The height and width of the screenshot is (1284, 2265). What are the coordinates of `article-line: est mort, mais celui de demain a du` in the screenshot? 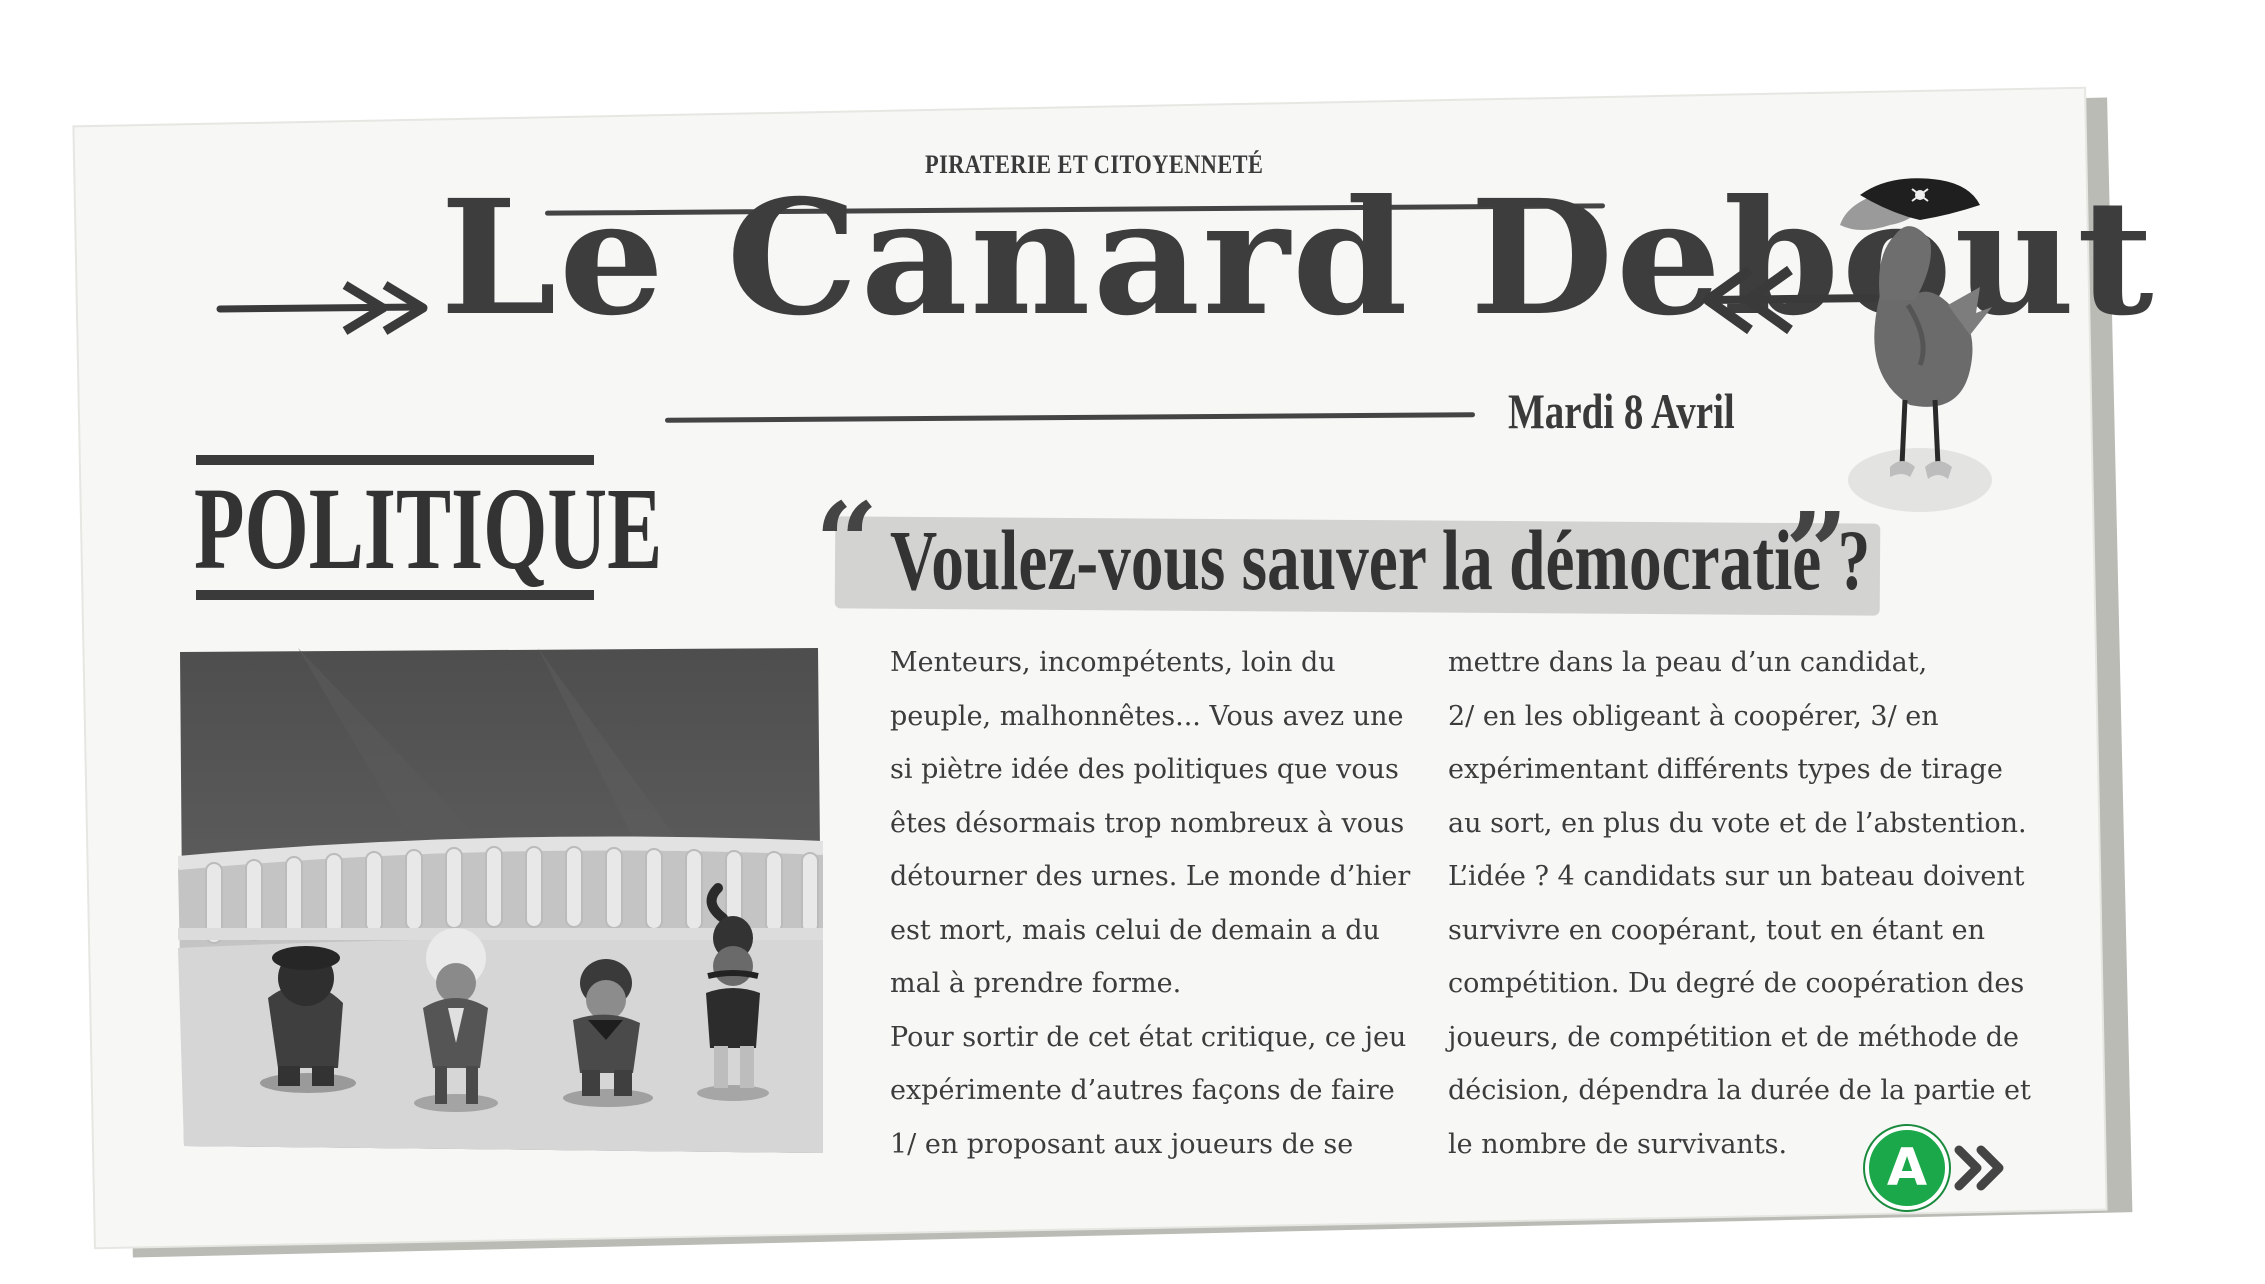 It's located at (1135, 930).